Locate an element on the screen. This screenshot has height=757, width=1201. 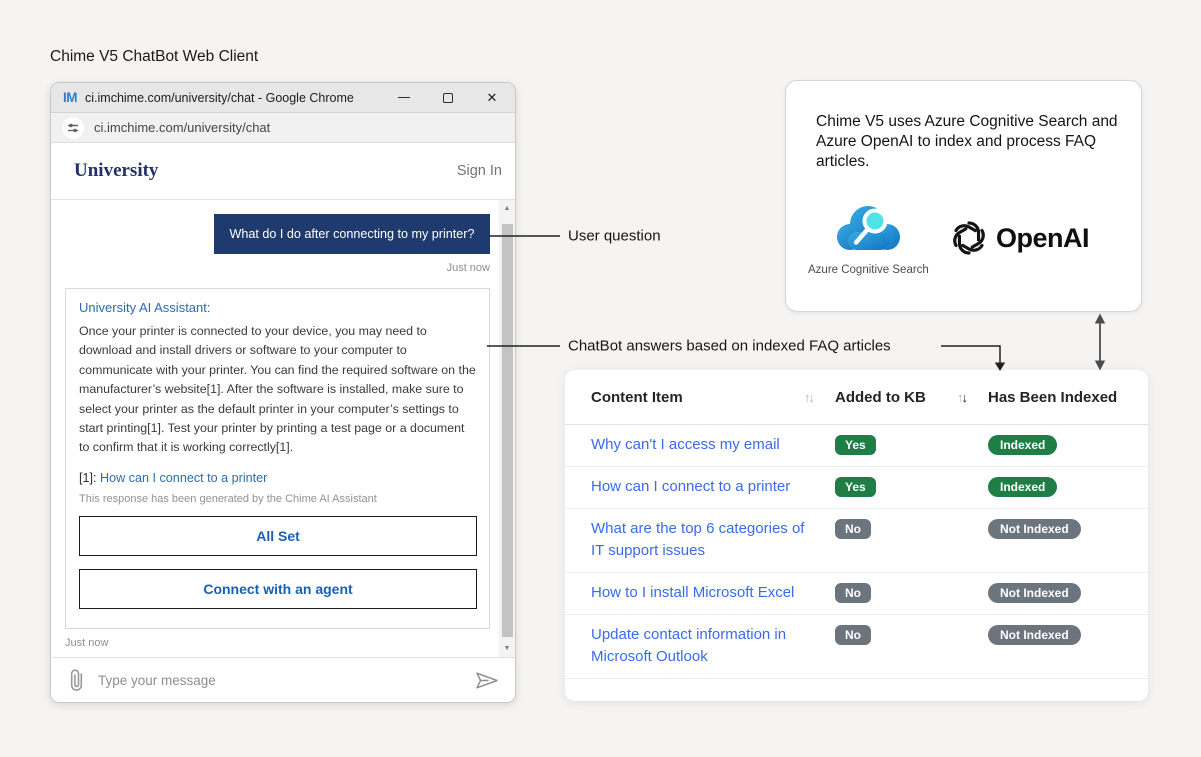
close-button: ✕ is located at coordinates (492, 97).